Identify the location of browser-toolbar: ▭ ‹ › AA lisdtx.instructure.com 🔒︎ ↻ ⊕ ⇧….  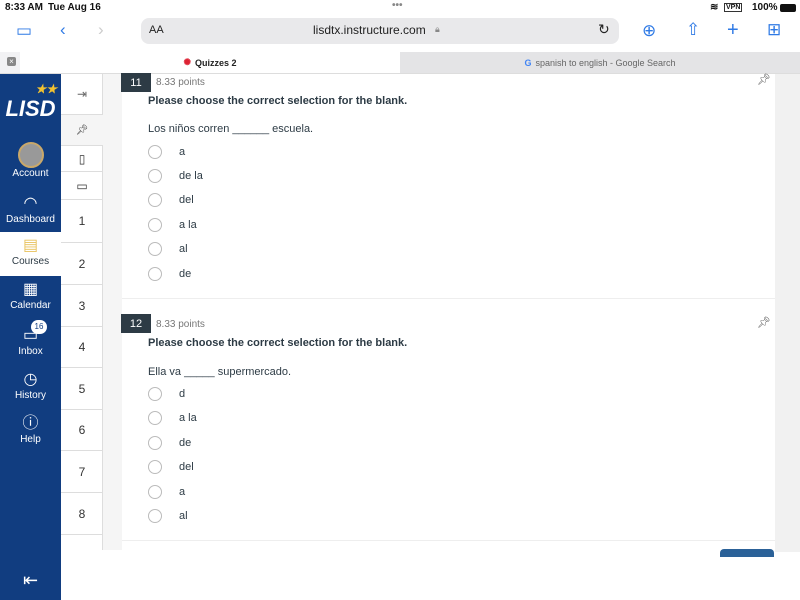
(400, 34).